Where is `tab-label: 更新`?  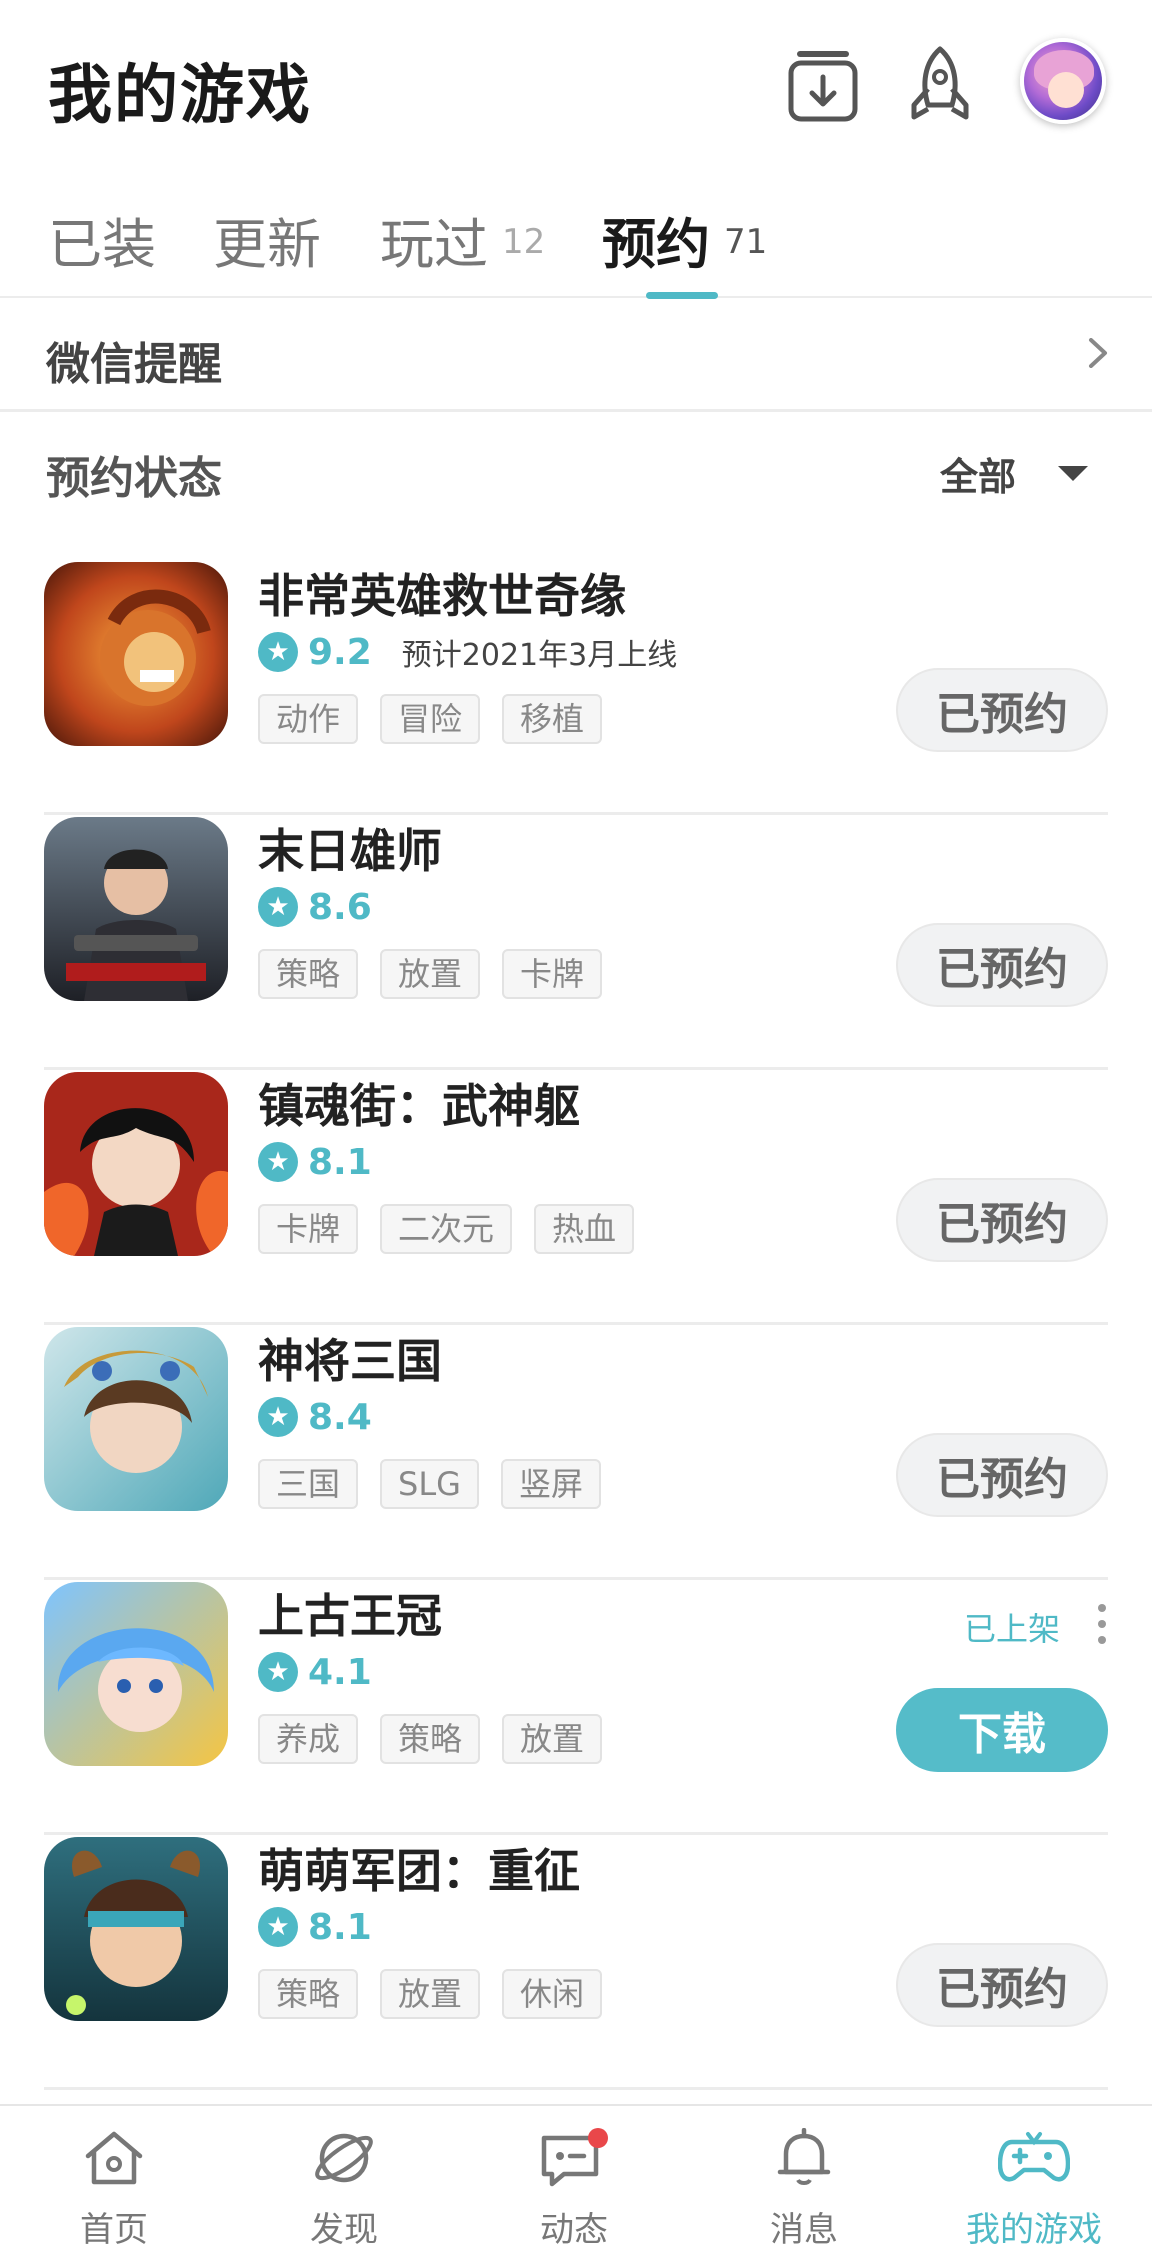
tab-label: 更新 is located at coordinates (267, 244).